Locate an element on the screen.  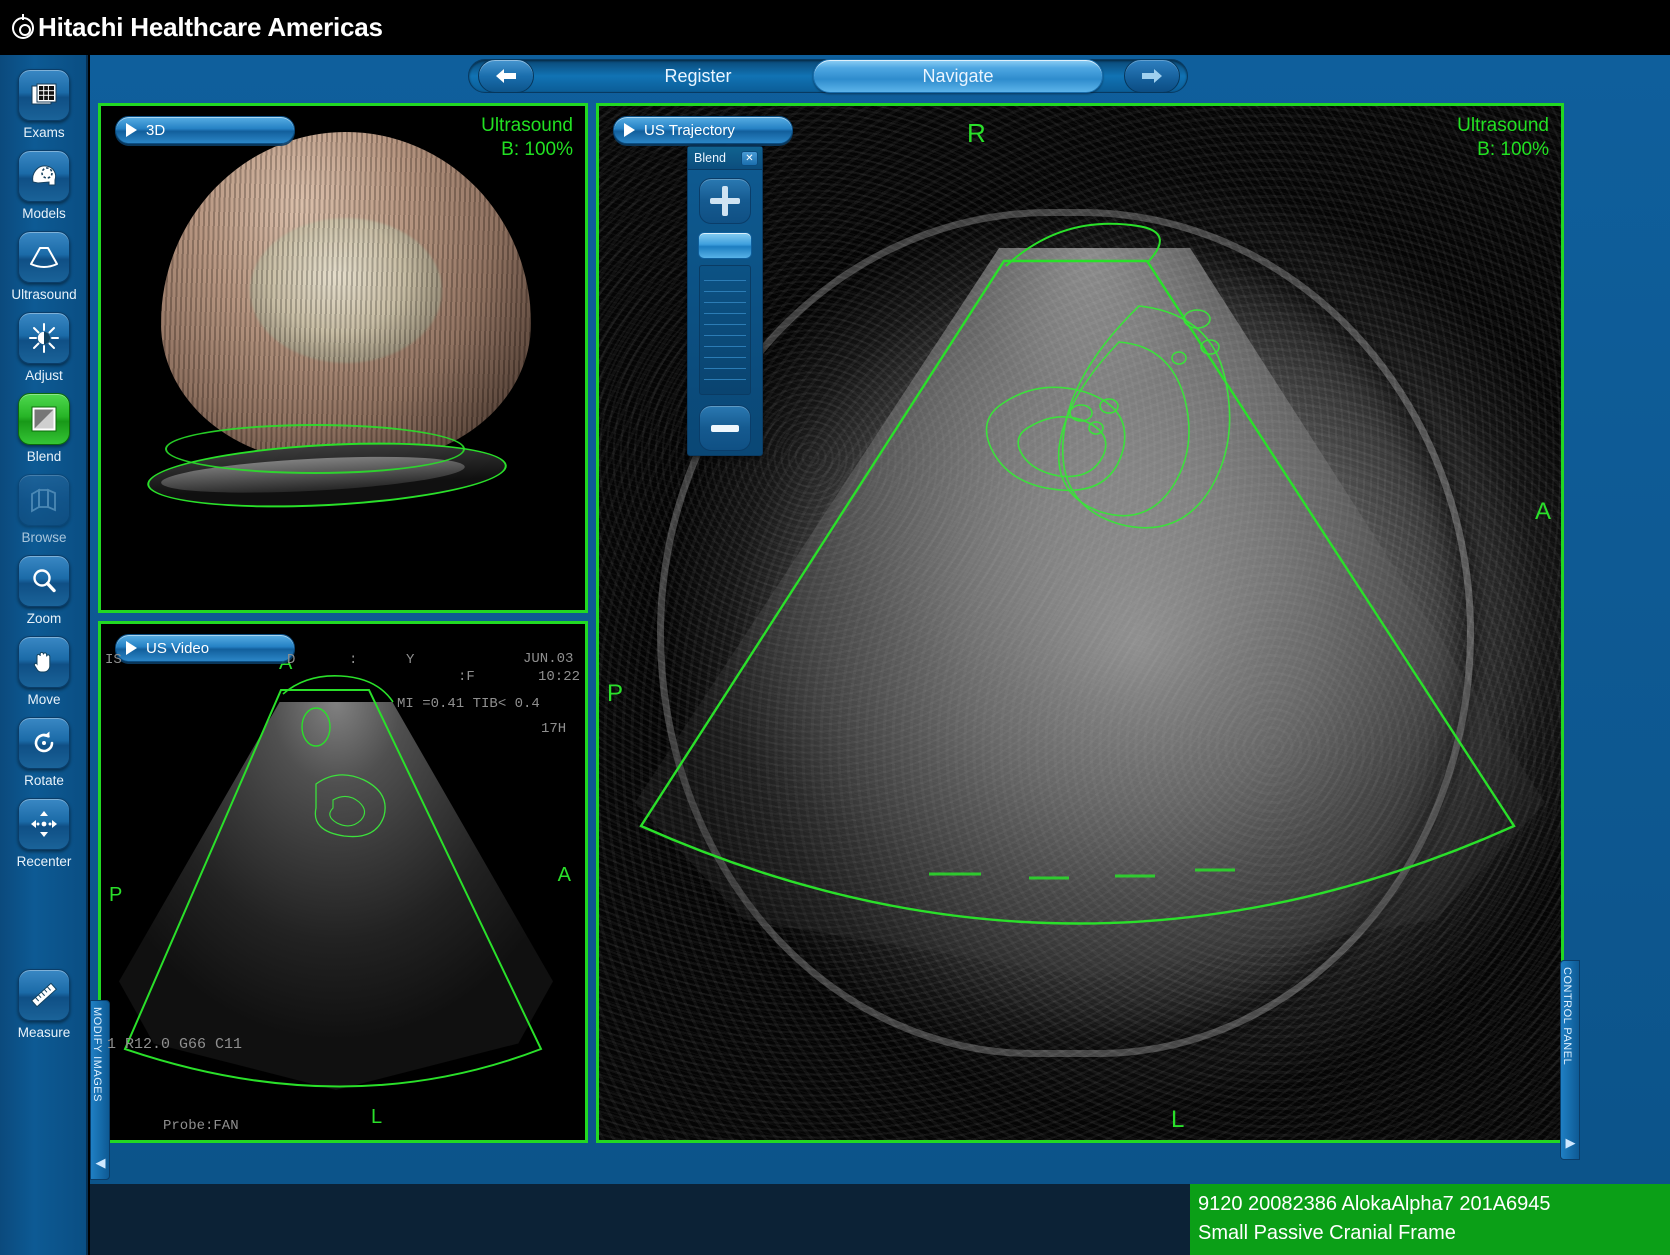
tab-register-label: Register is located at coordinates (698, 75).